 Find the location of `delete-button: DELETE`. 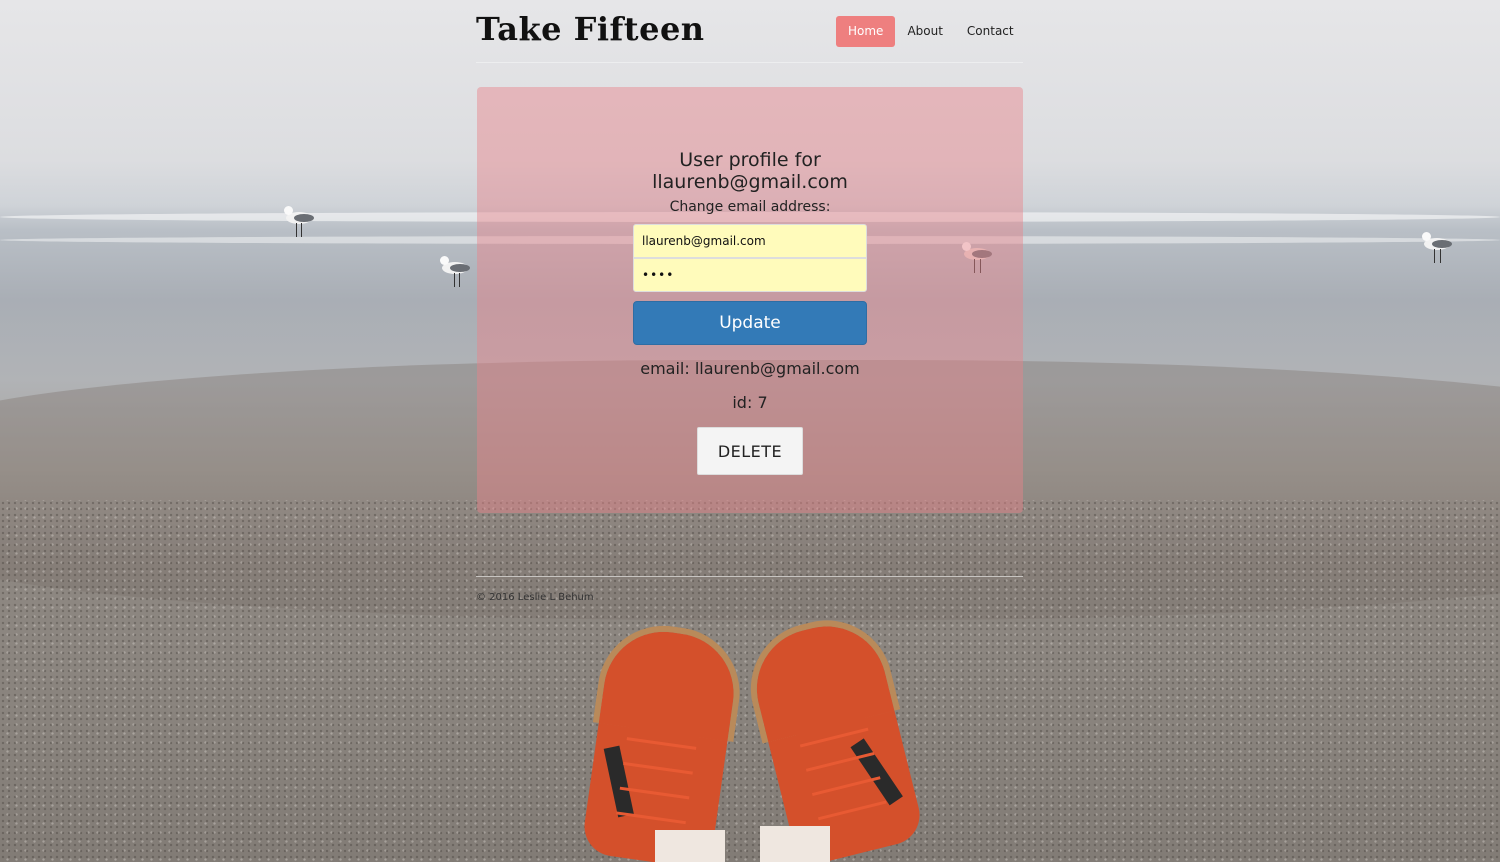

delete-button: DELETE is located at coordinates (750, 451).